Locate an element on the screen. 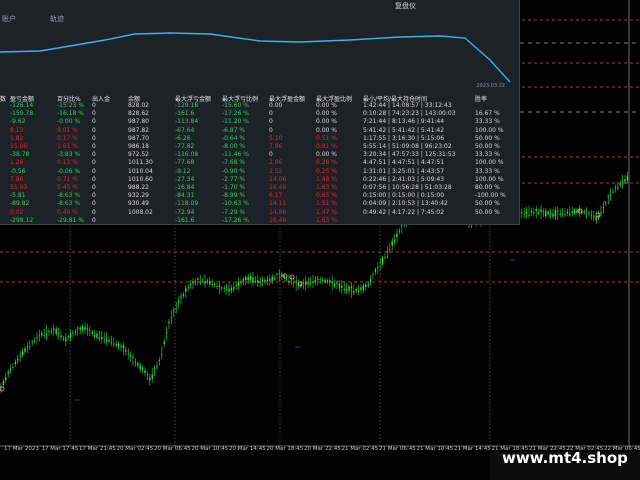 The image size is (640, 480). table-cell: -38.78 is located at coordinates (20, 155).